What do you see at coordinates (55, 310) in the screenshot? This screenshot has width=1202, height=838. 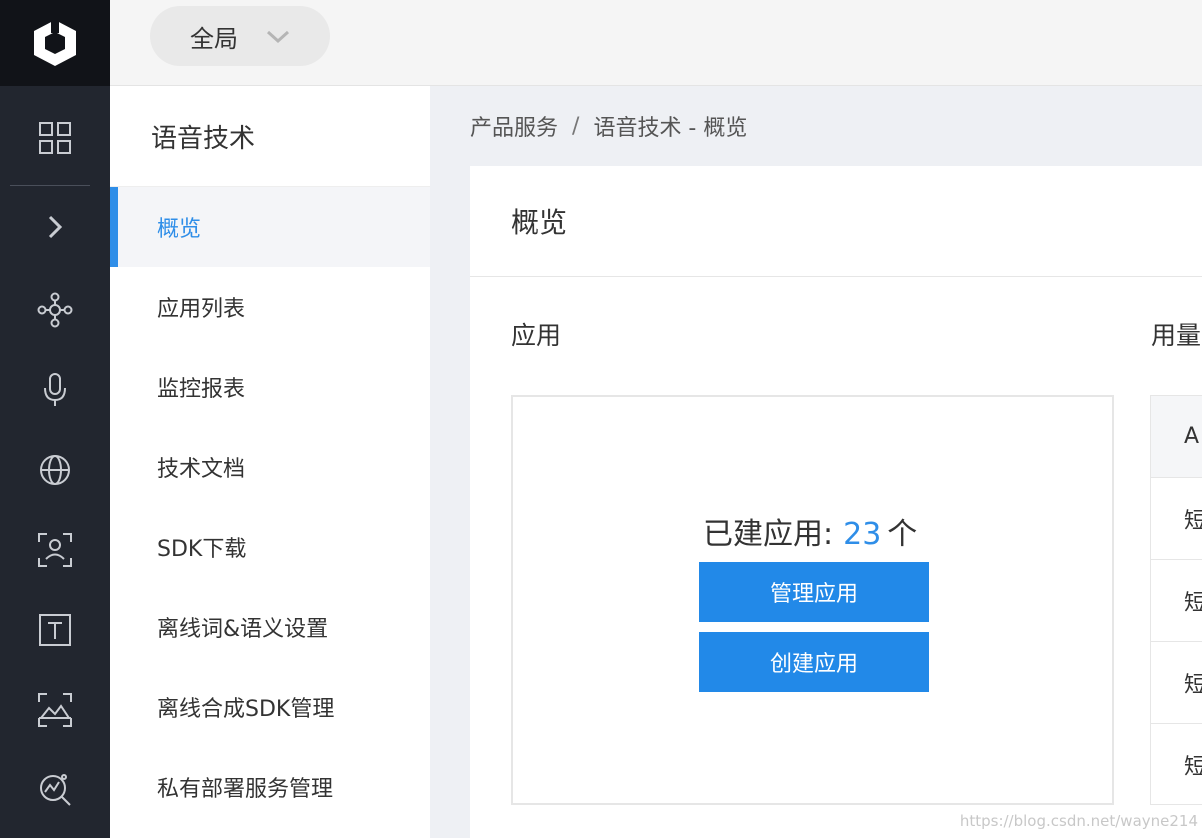 I see `network-icon` at bounding box center [55, 310].